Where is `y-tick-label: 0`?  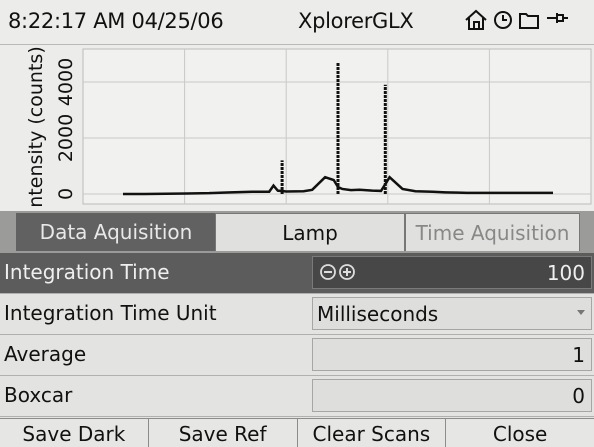 y-tick-label: 0 is located at coordinates (66, 194).